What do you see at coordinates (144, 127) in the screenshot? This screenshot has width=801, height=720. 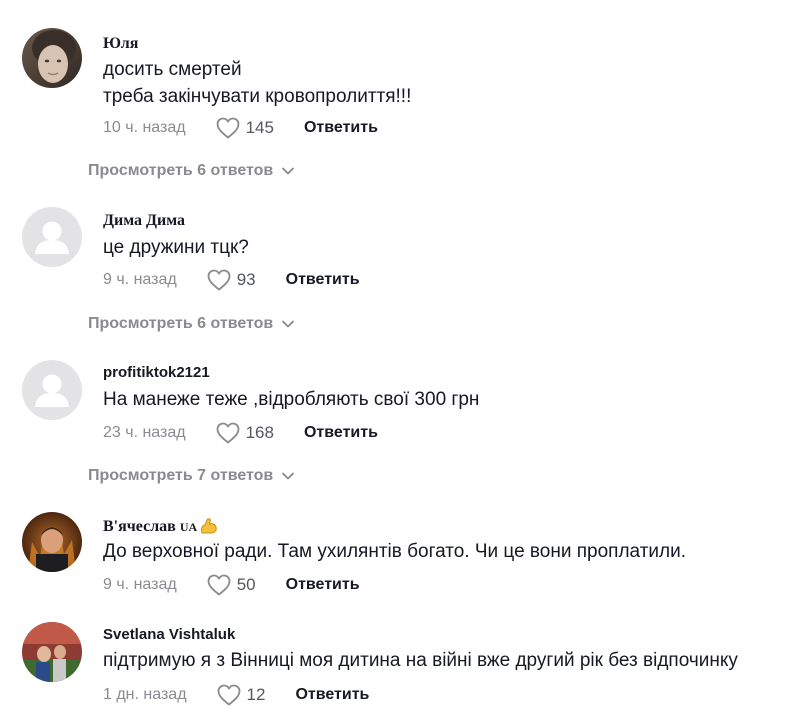 I see `comment-timestamp: 10 ч. назад` at bounding box center [144, 127].